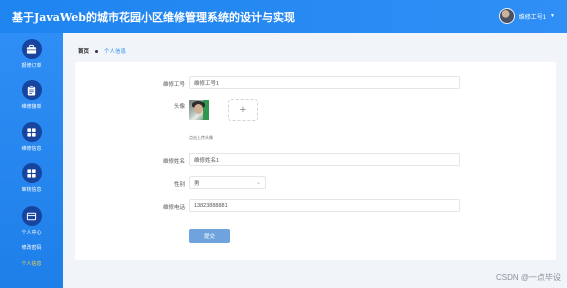 This screenshot has height=288, width=567. What do you see at coordinates (173, 162) in the screenshot?
I see `worker-name-label: 维修姓名` at bounding box center [173, 162].